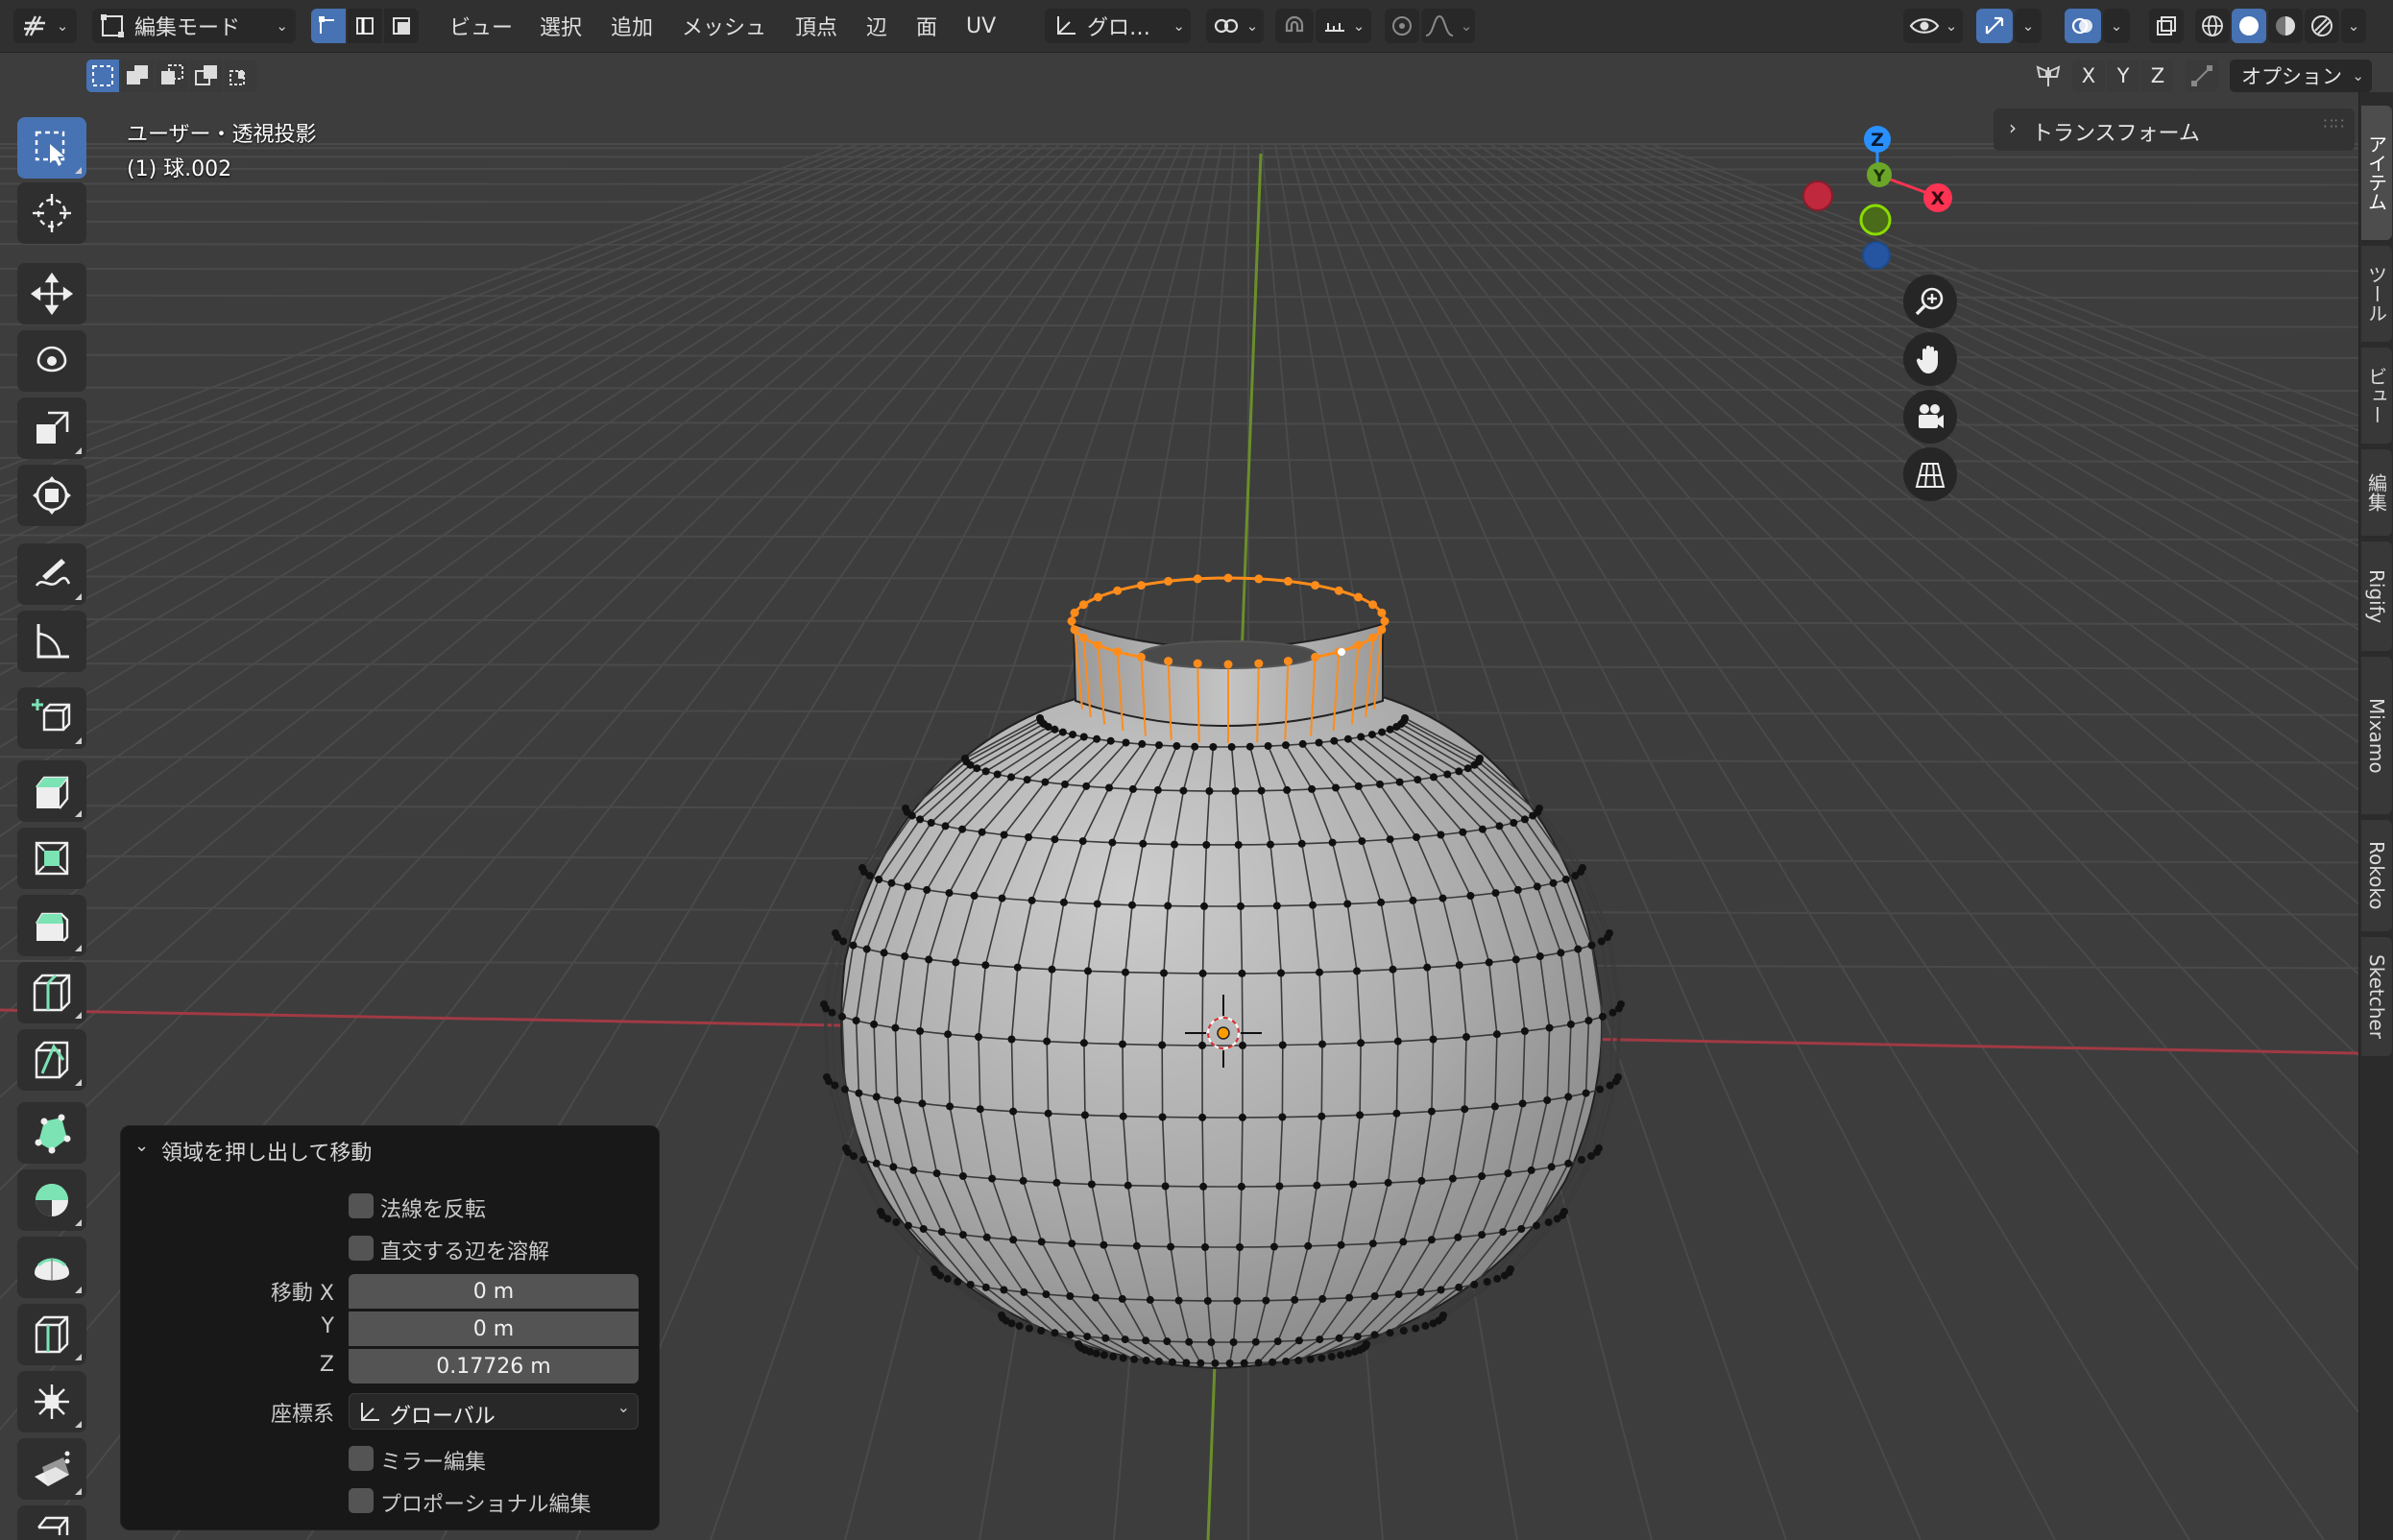  Describe the element at coordinates (102, 76) in the screenshot. I see `select-new-button` at that location.